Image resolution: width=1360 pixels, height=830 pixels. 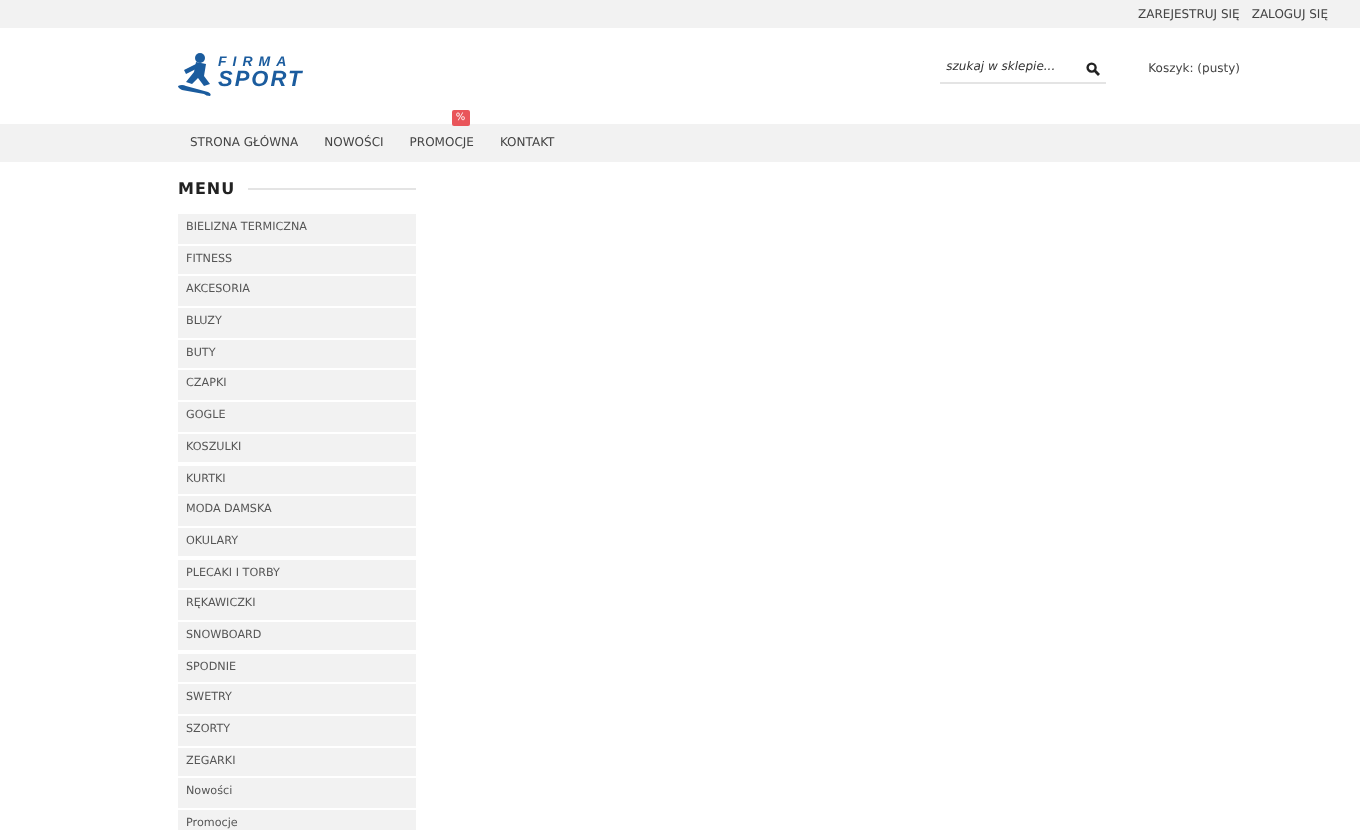 I want to click on search-icon, so click(x=1093, y=68).